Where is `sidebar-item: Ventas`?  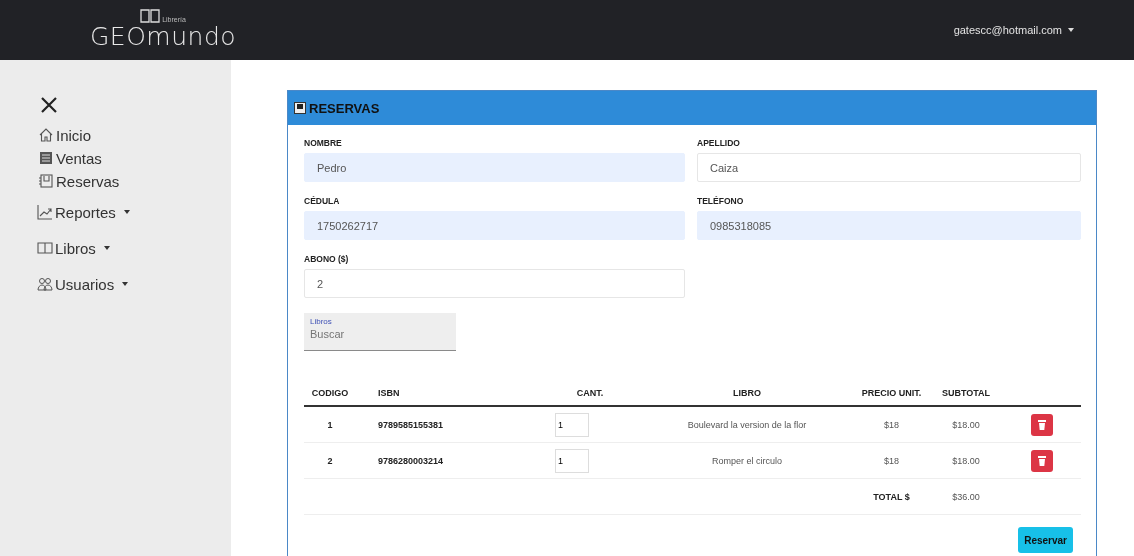
sidebar-item: Ventas is located at coordinates (70, 158).